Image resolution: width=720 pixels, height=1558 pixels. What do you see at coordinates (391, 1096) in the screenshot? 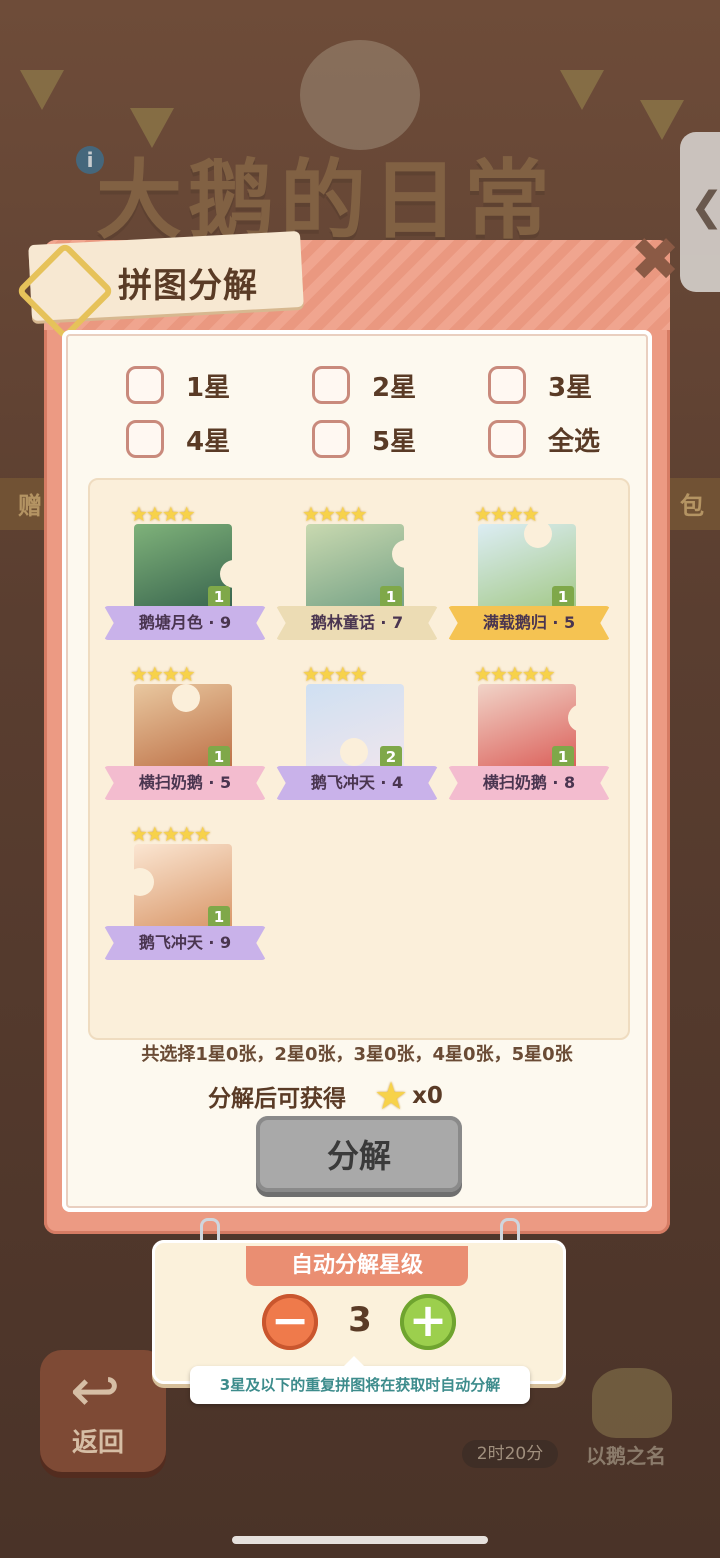
I see `star-icon: ★` at bounding box center [391, 1096].